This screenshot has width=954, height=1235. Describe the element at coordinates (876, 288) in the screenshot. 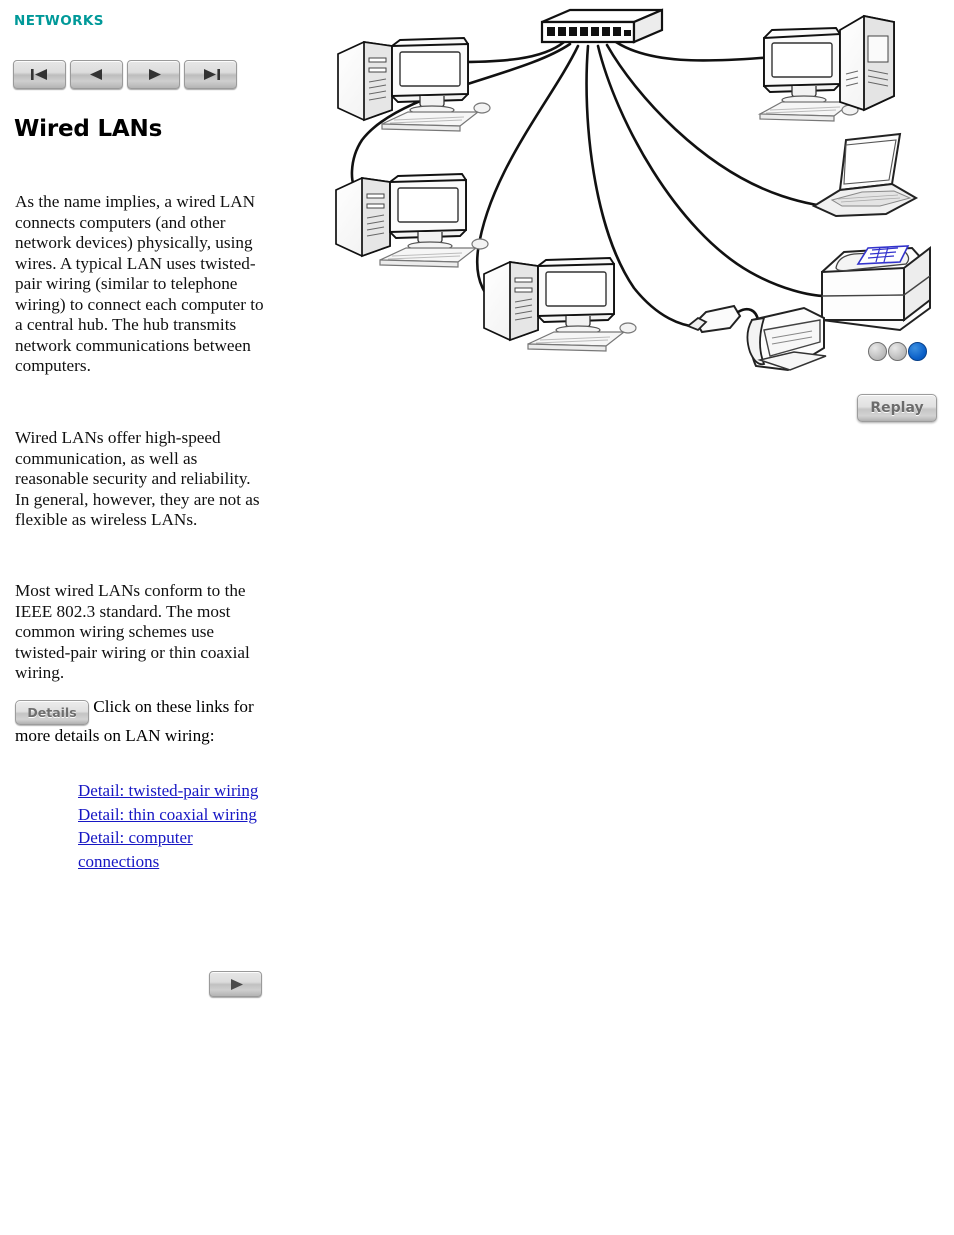

I see `laser-printer-right` at that location.